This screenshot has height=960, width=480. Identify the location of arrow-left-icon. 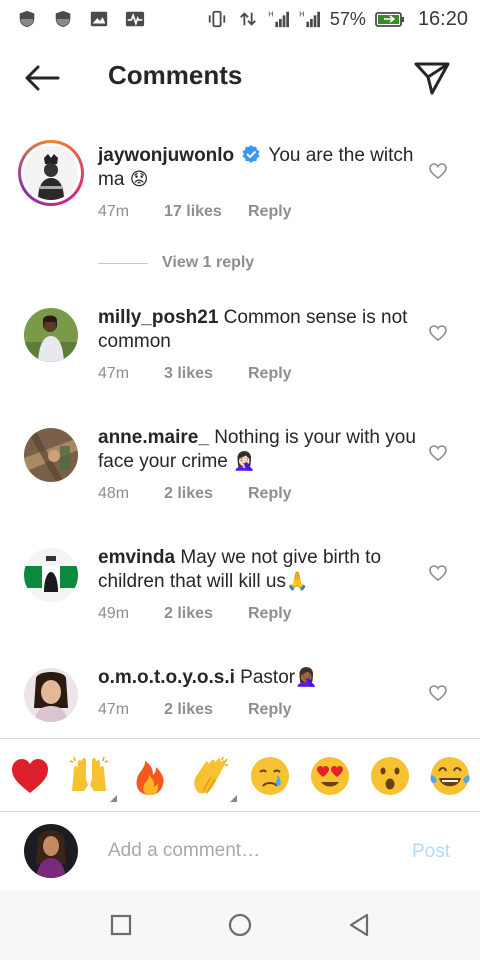
(42, 78).